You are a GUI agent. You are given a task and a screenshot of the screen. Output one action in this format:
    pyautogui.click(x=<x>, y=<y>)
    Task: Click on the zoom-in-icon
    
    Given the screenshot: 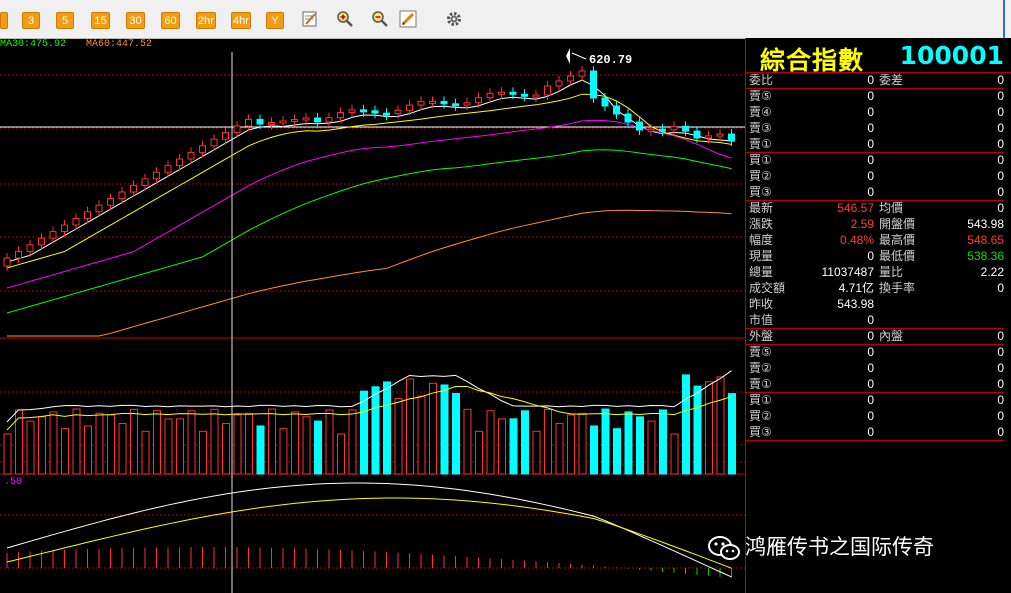 What is the action you would take?
    pyautogui.click(x=345, y=20)
    